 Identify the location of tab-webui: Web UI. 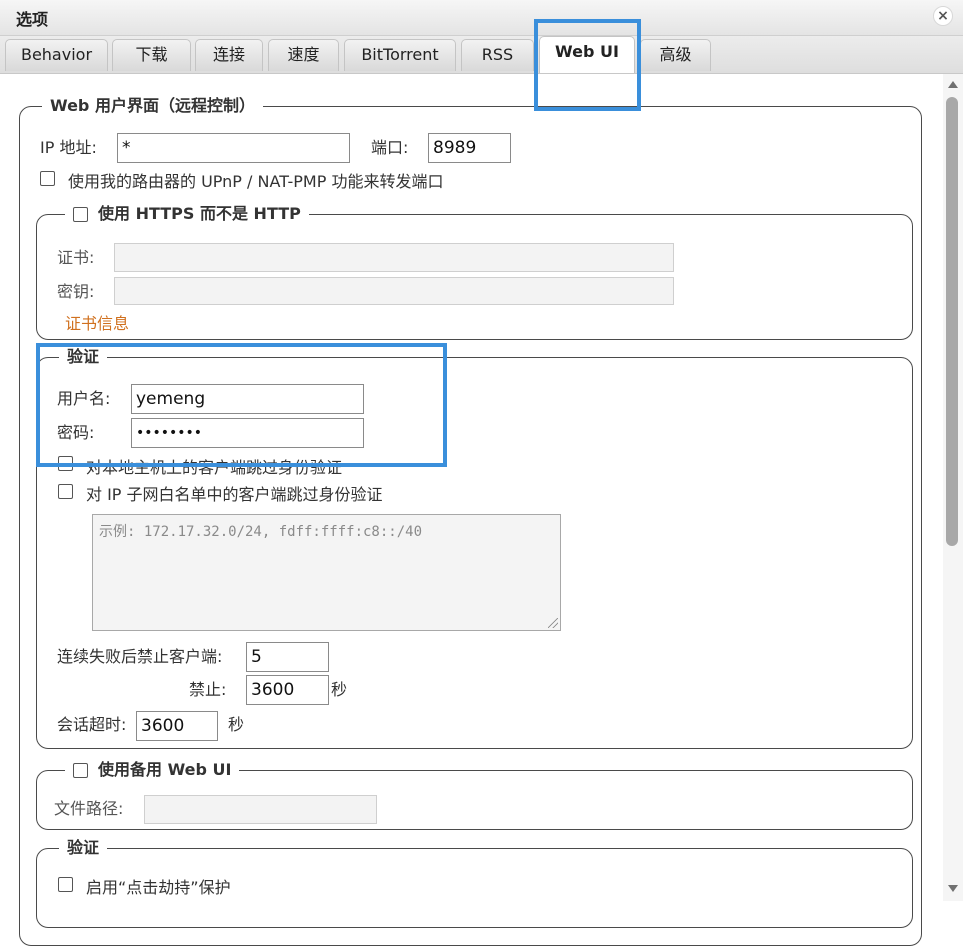
(587, 54).